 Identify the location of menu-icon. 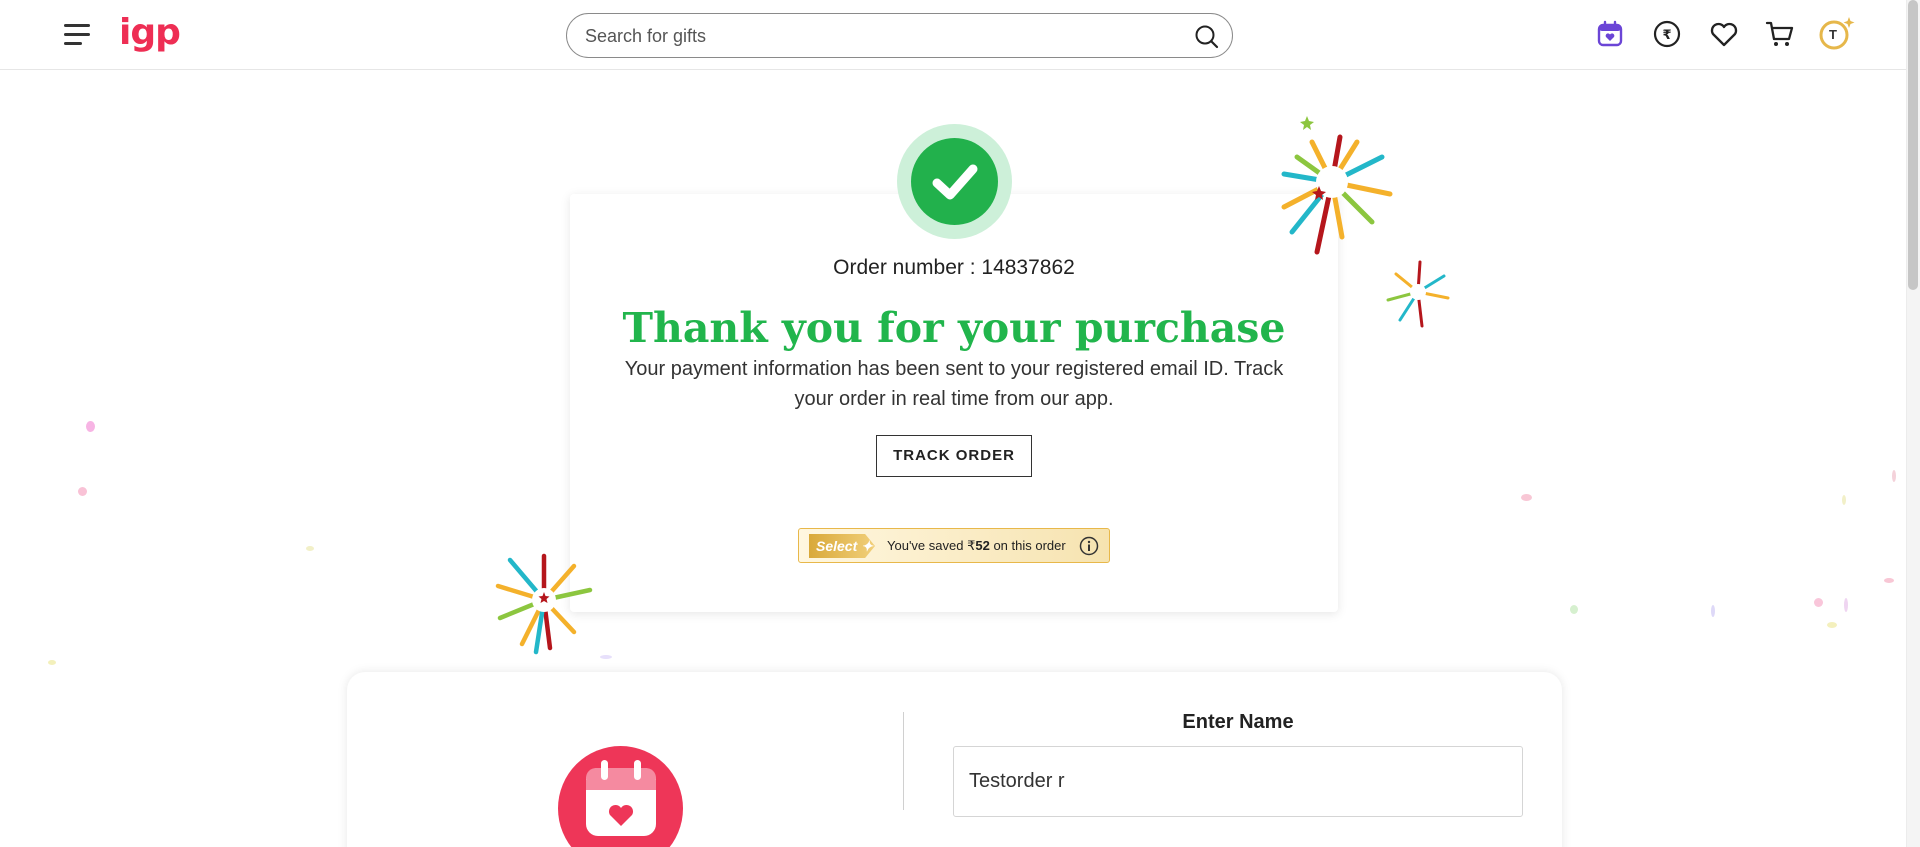
(78, 35).